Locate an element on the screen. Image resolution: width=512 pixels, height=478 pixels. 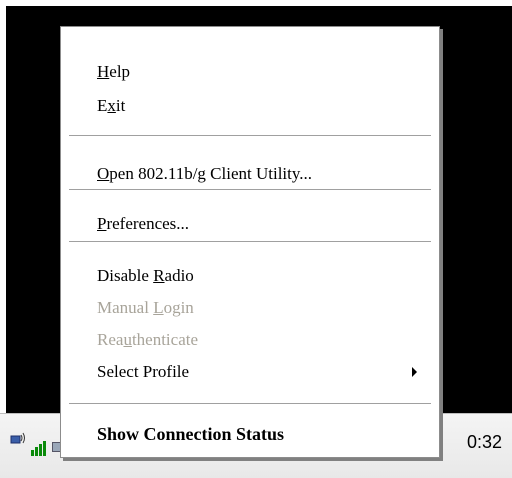
reauthenticate-label: thenticate is located at coordinates (165, 339).